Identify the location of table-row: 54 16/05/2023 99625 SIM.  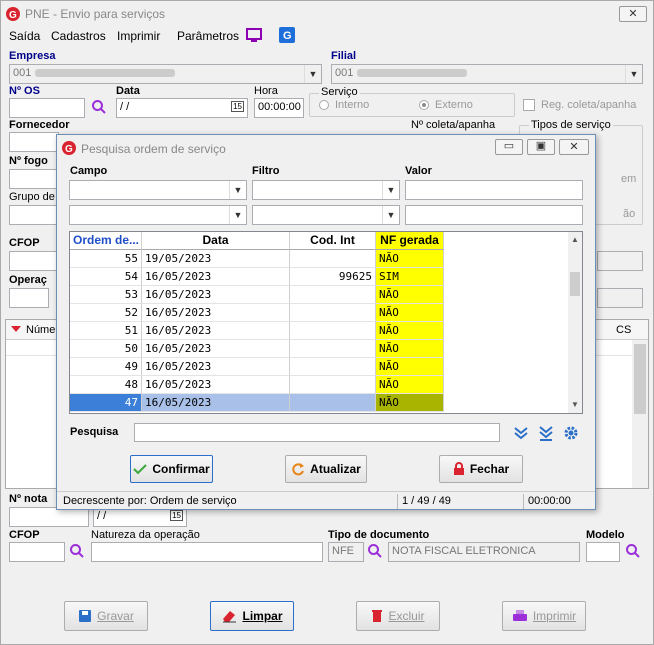
(319, 277).